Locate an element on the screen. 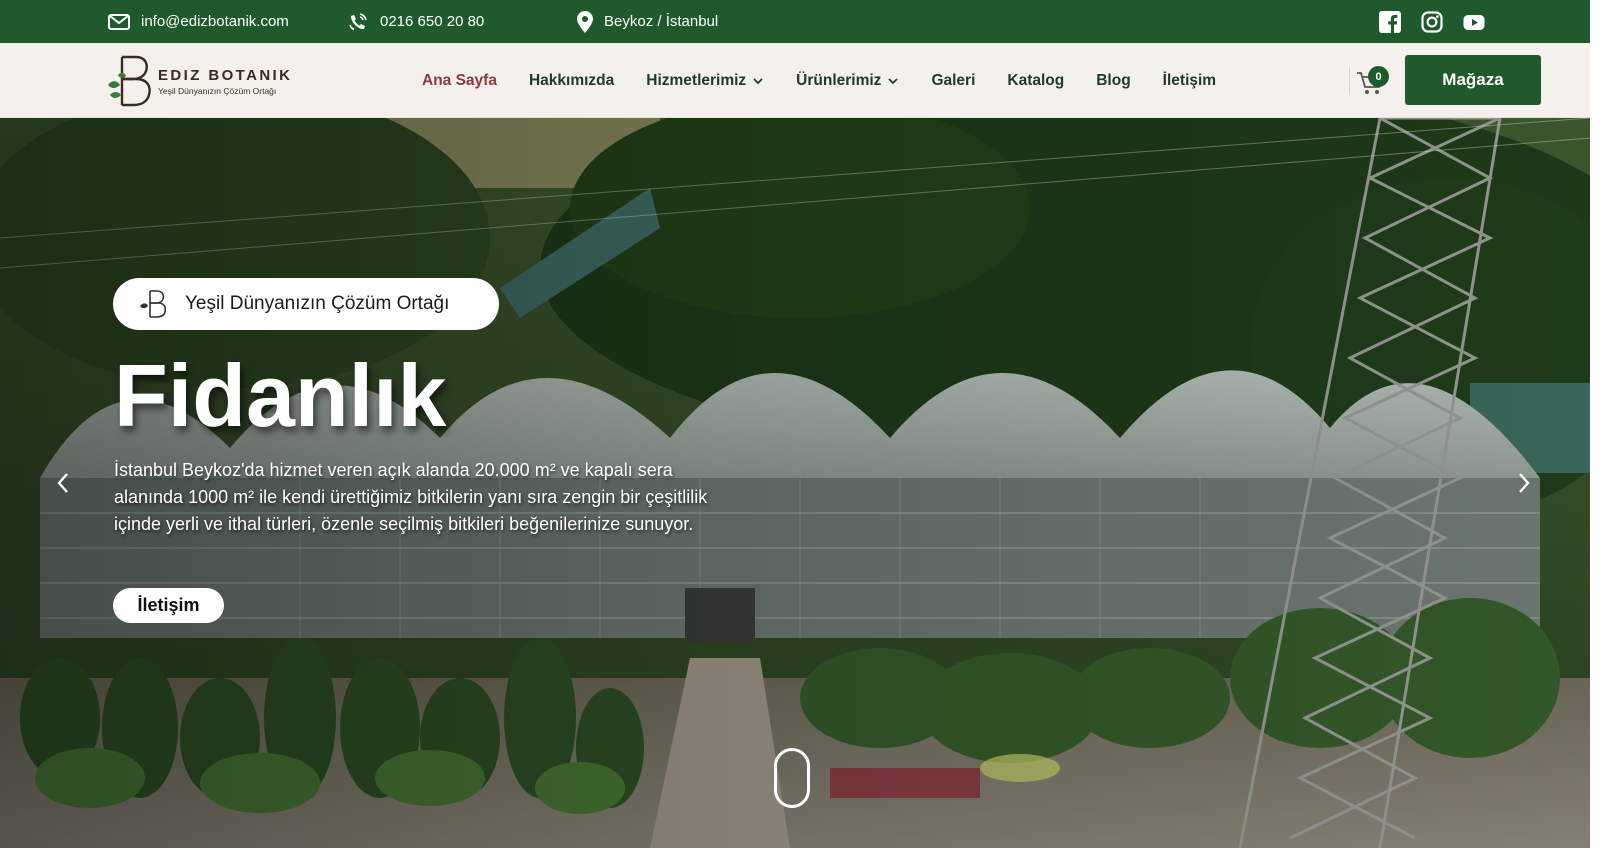  location-pin-icon is located at coordinates (585, 21).